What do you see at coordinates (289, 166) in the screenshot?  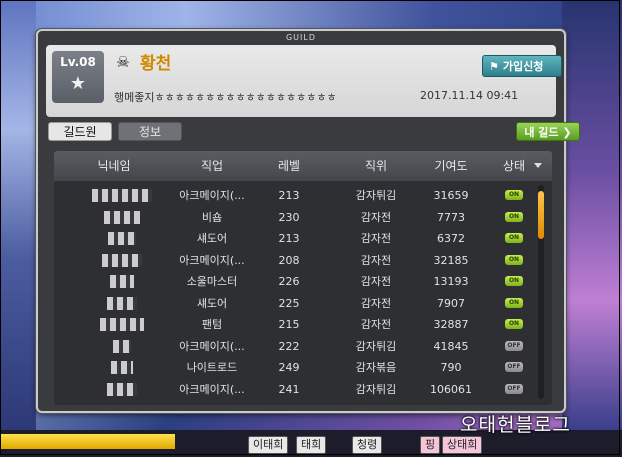 I see `header-level: 레벨` at bounding box center [289, 166].